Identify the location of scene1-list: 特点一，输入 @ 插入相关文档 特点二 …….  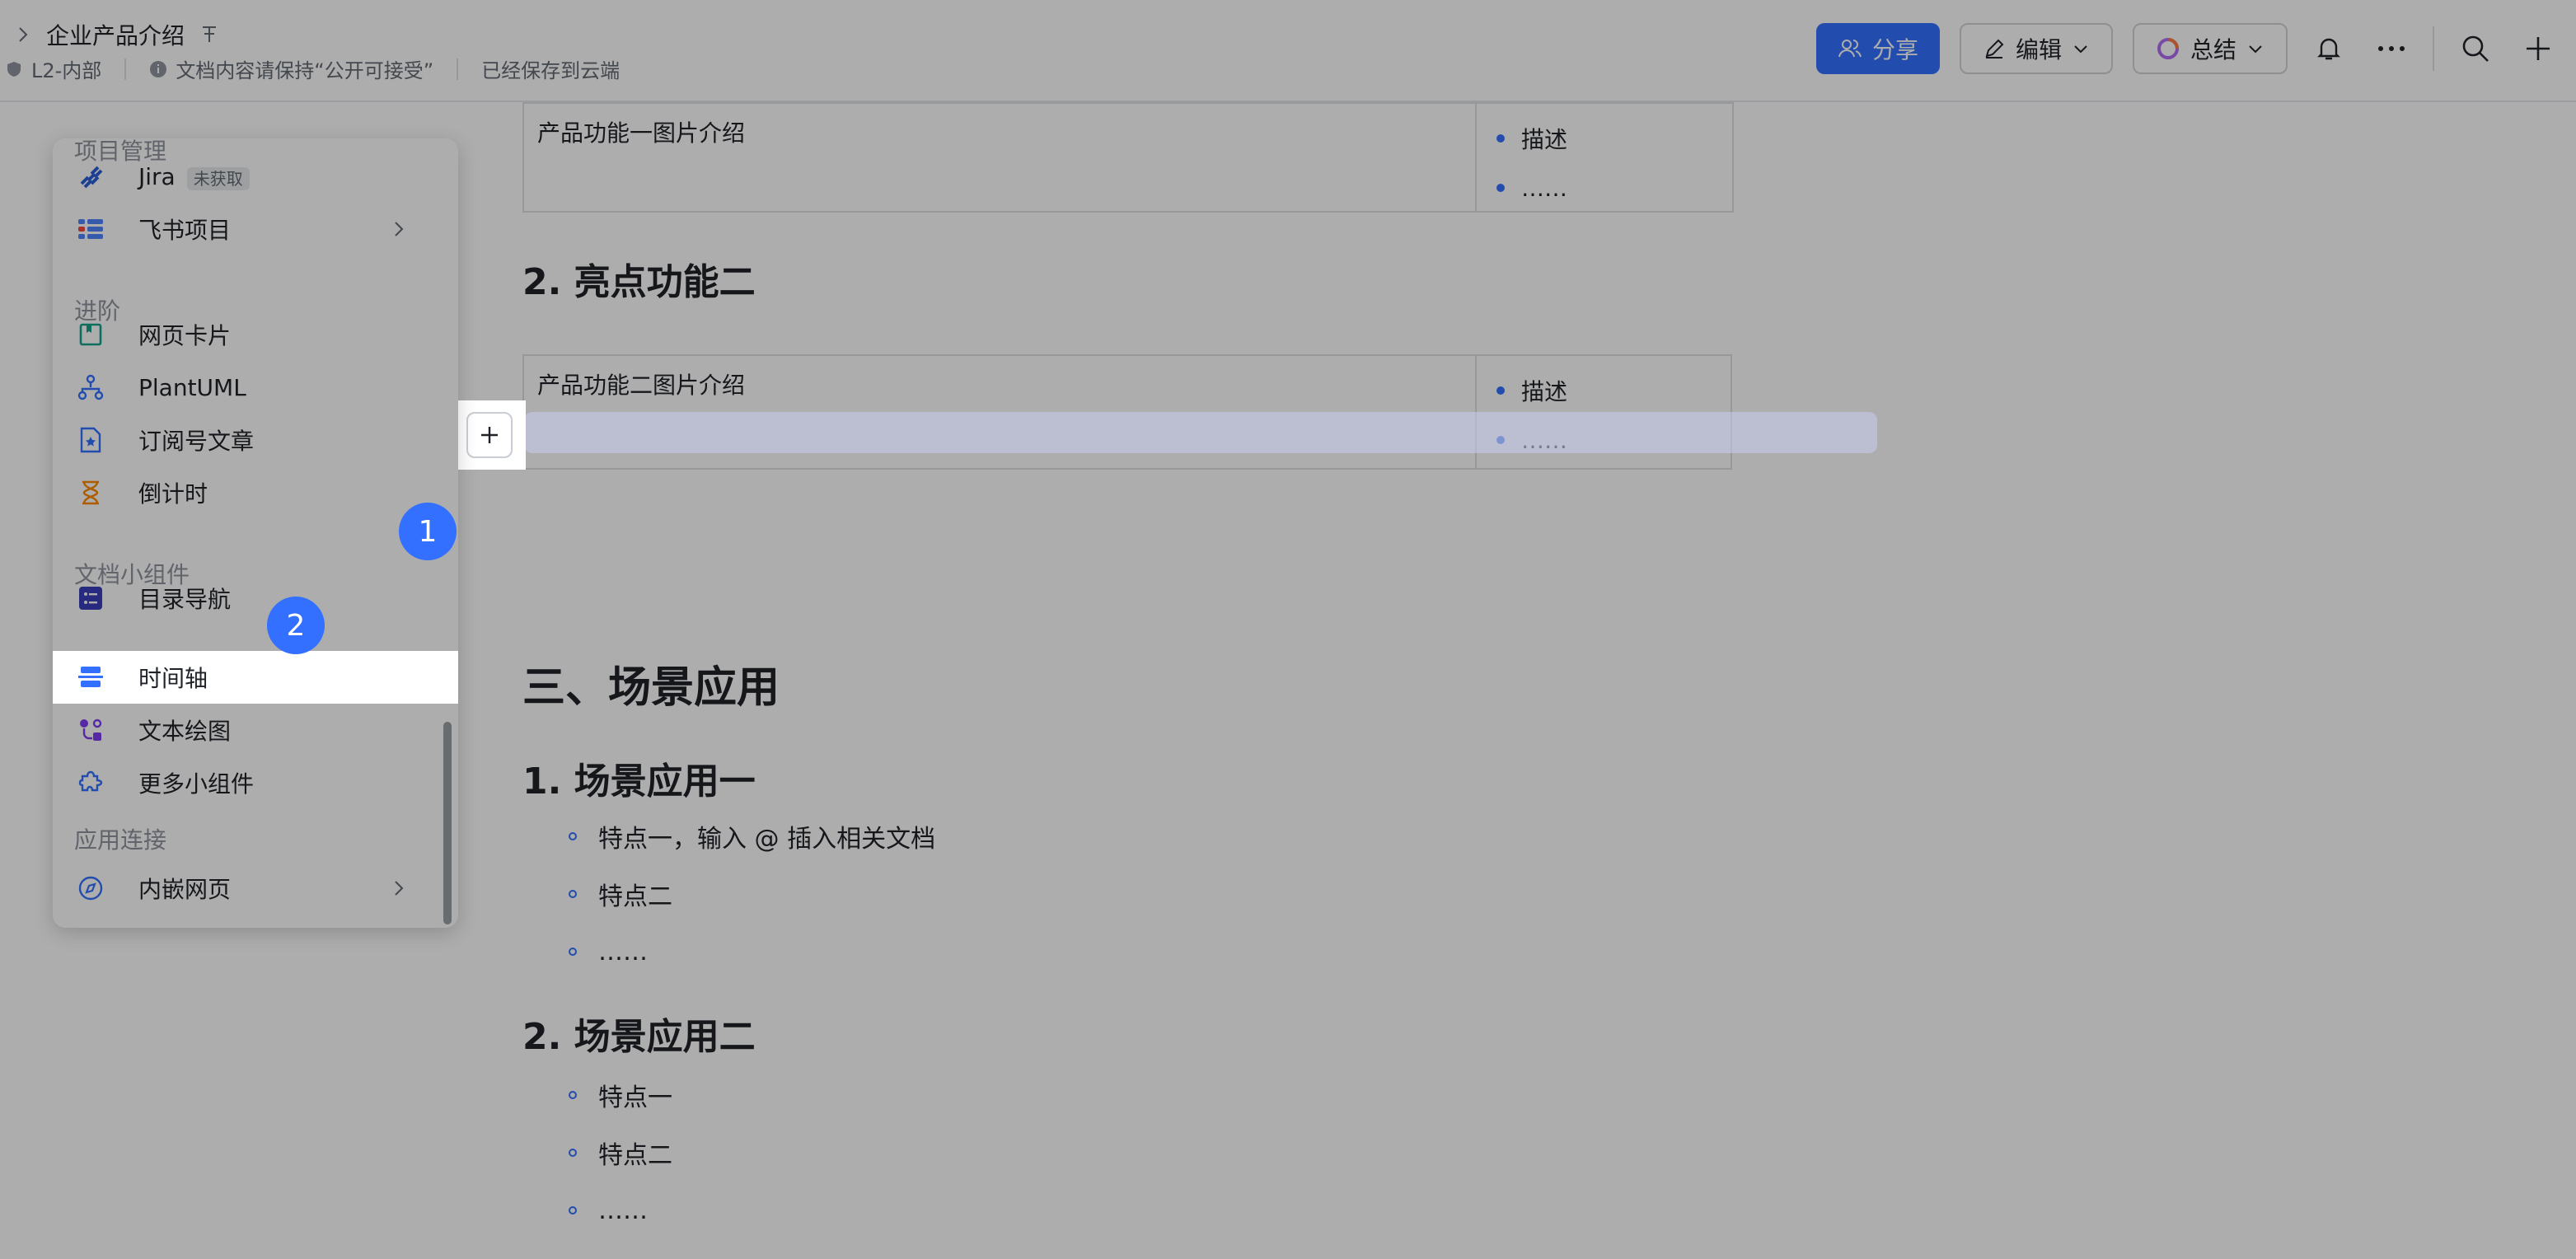
(752, 894).